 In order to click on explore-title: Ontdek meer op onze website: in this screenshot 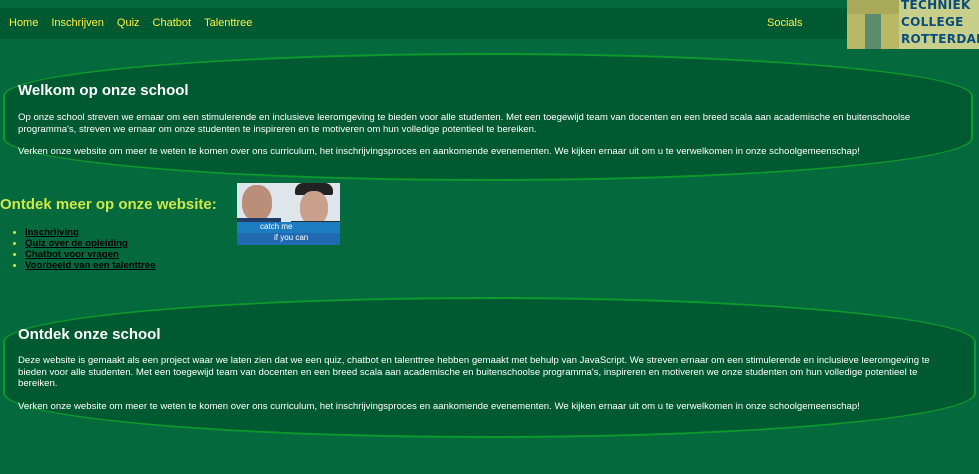, I will do `click(108, 204)`.